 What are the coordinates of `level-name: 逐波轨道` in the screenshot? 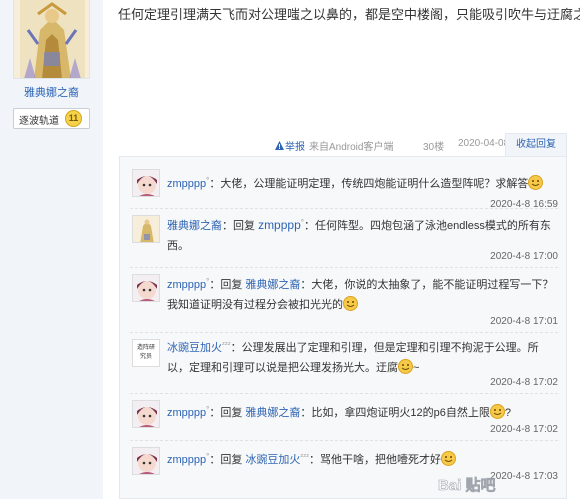 It's located at (39, 121).